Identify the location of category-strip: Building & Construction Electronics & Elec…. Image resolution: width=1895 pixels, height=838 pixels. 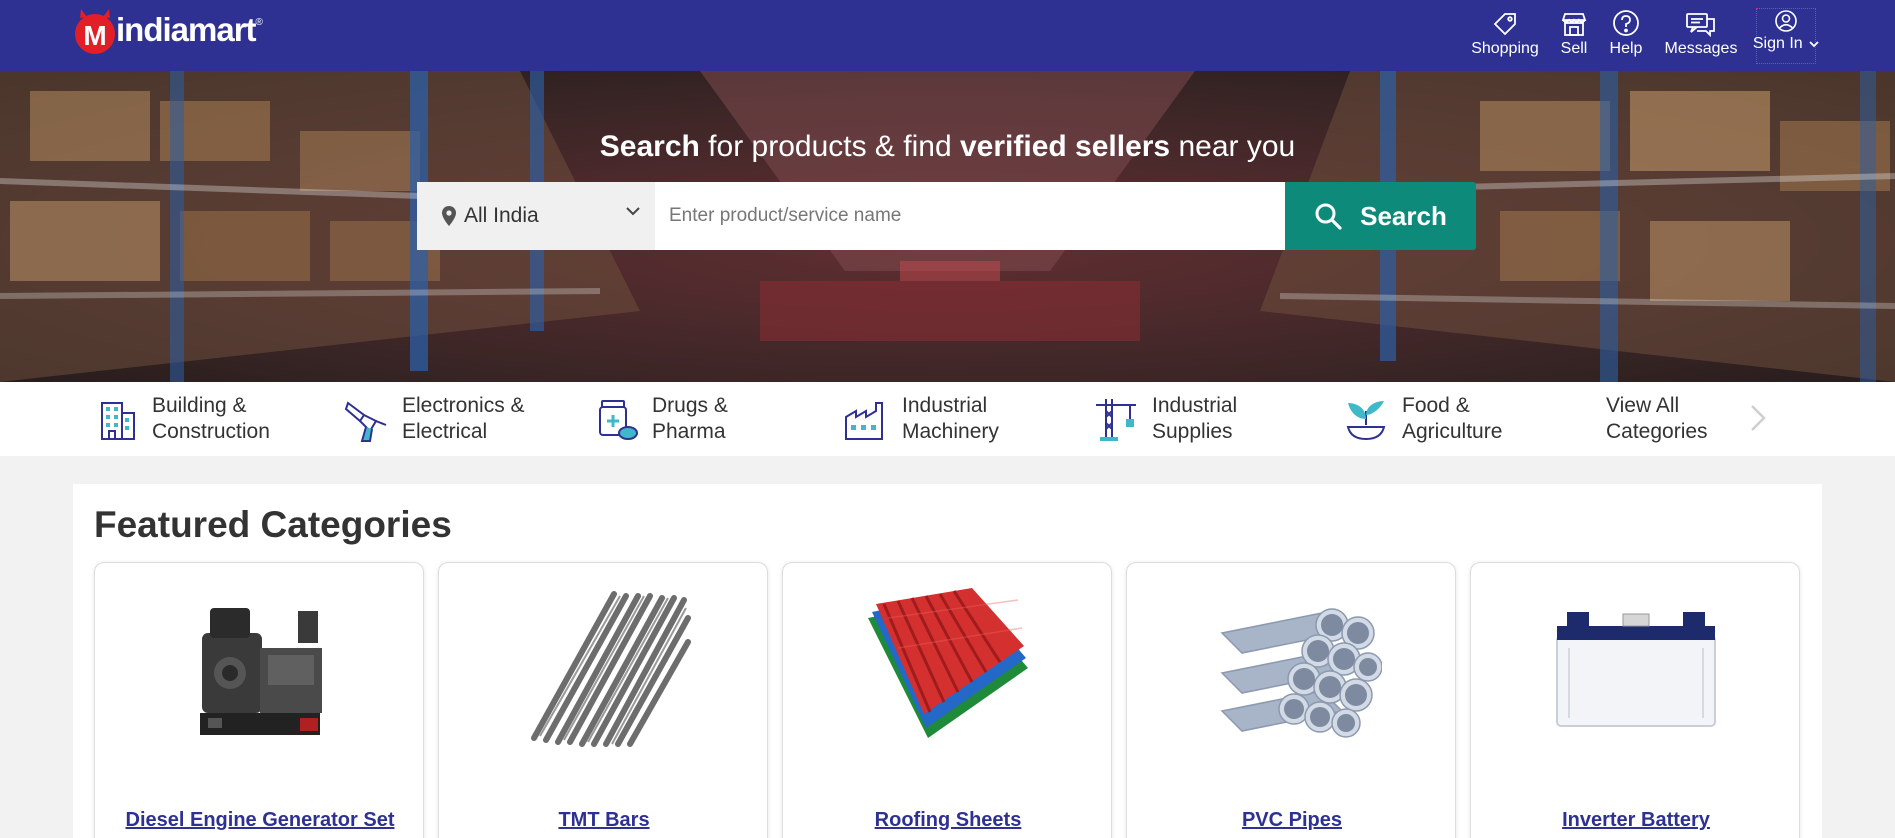
(947, 419).